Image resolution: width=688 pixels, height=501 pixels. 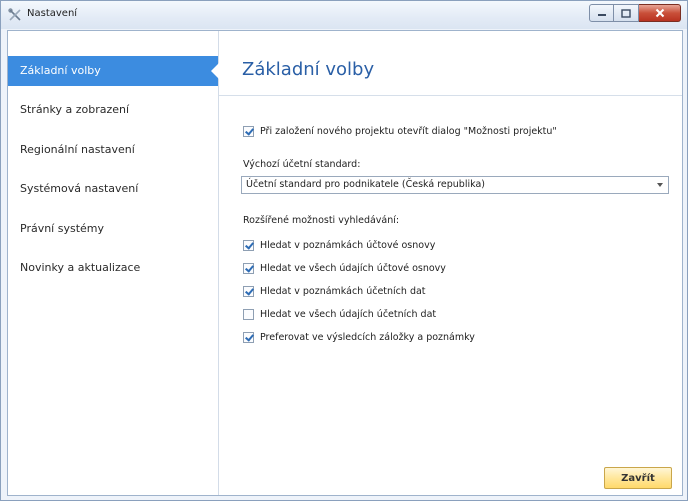 What do you see at coordinates (215, 71) in the screenshot?
I see `active-pointer-icon` at bounding box center [215, 71].